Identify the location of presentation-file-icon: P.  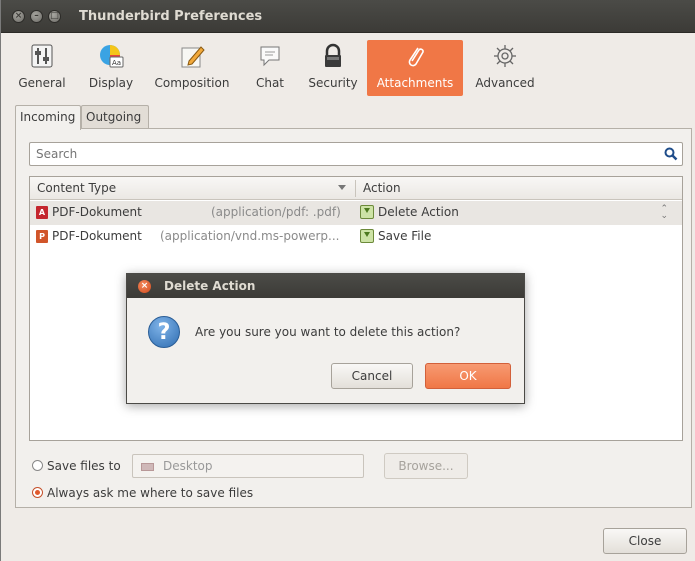
(42, 236).